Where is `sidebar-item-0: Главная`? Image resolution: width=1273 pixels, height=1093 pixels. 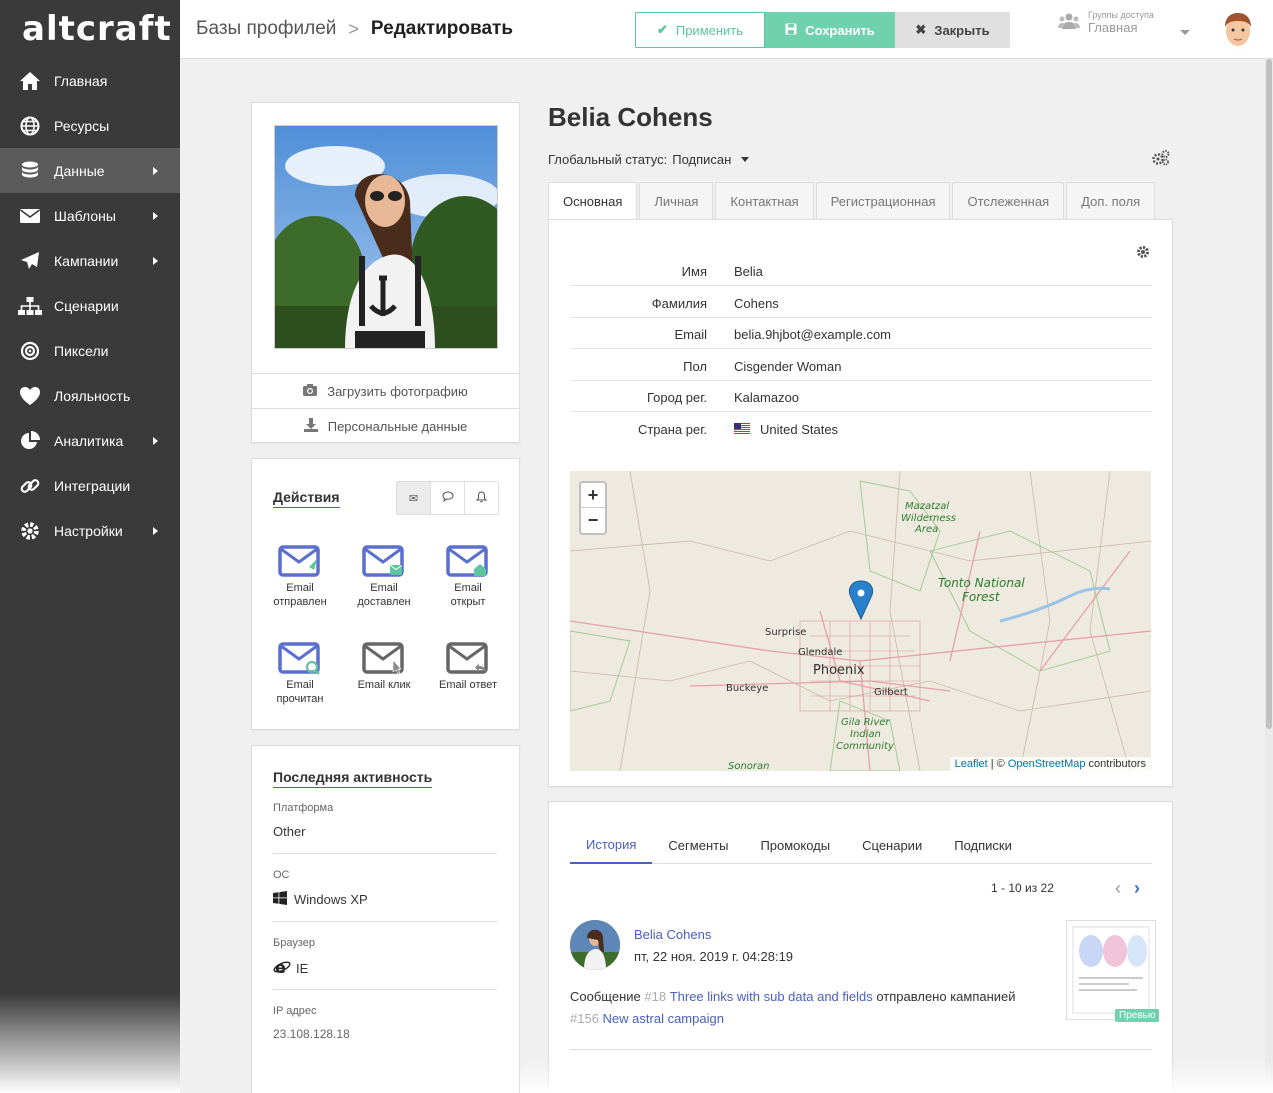 sidebar-item-0: Главная is located at coordinates (90, 80).